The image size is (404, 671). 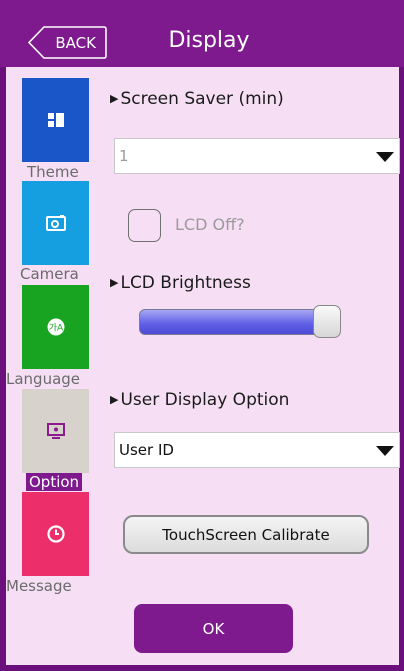 I want to click on header-bar: BACK Display, so click(x=202, y=33).